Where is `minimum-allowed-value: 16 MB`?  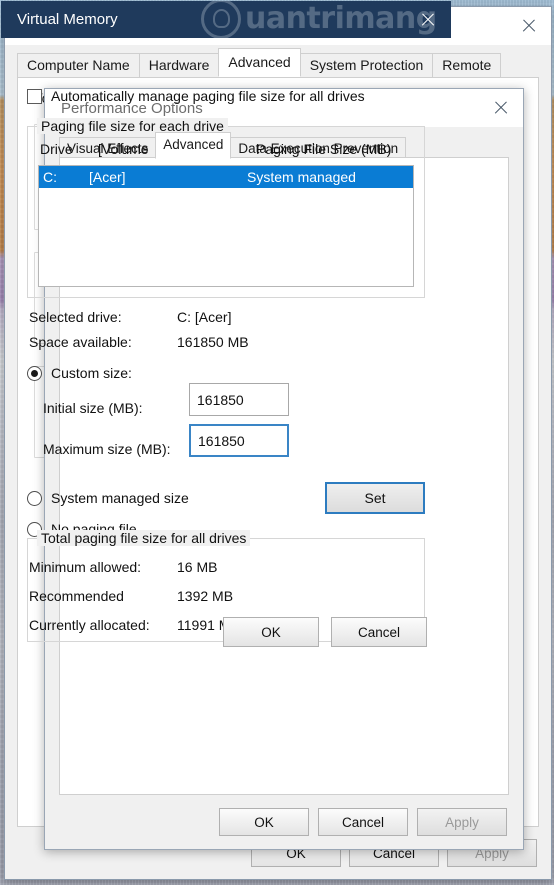
minimum-allowed-value: 16 MB is located at coordinates (197, 567).